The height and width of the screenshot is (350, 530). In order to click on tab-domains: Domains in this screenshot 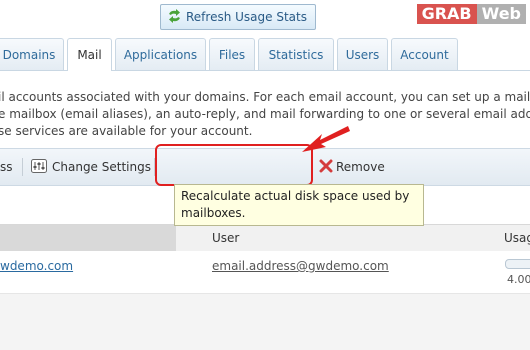, I will do `click(32, 54)`.